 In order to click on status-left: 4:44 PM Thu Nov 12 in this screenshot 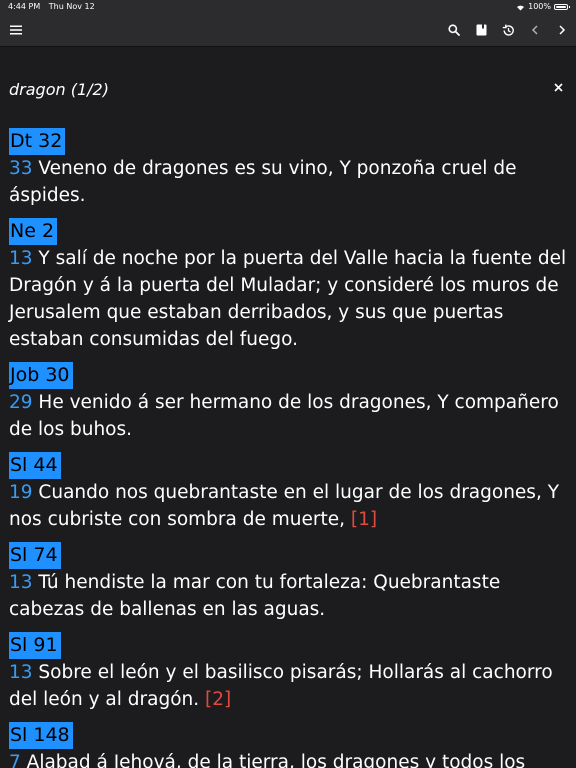, I will do `click(54, 7)`.